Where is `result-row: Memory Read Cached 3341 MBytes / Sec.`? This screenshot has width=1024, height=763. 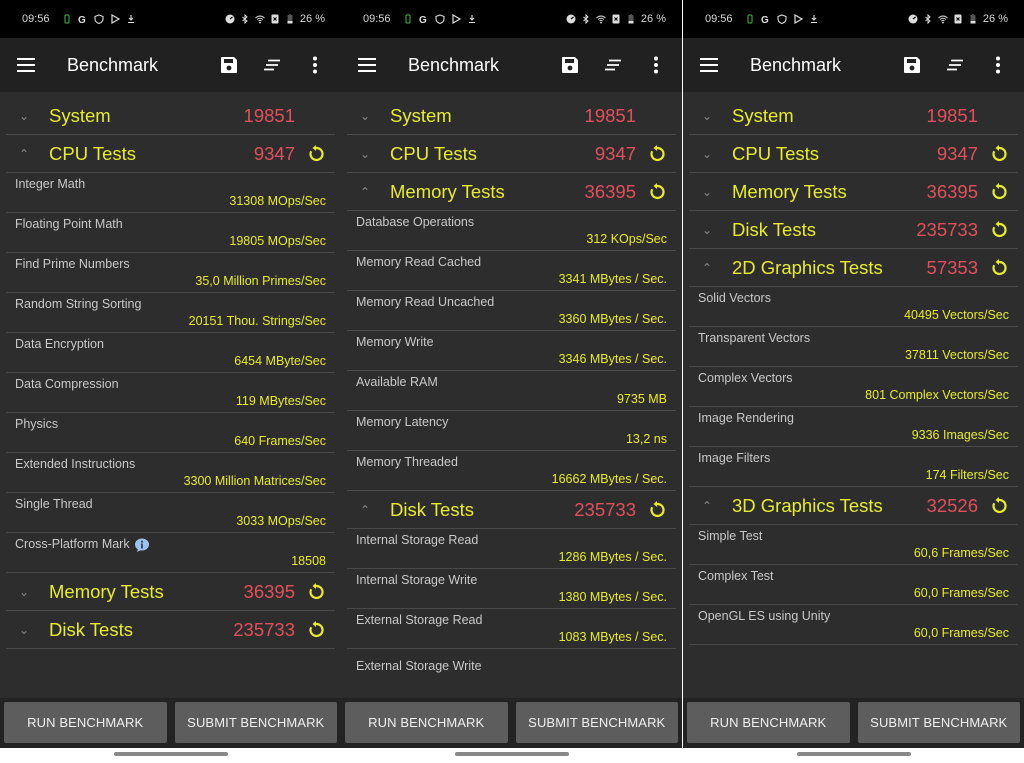
result-row: Memory Read Cached 3341 MBytes / Sec. is located at coordinates (511, 271).